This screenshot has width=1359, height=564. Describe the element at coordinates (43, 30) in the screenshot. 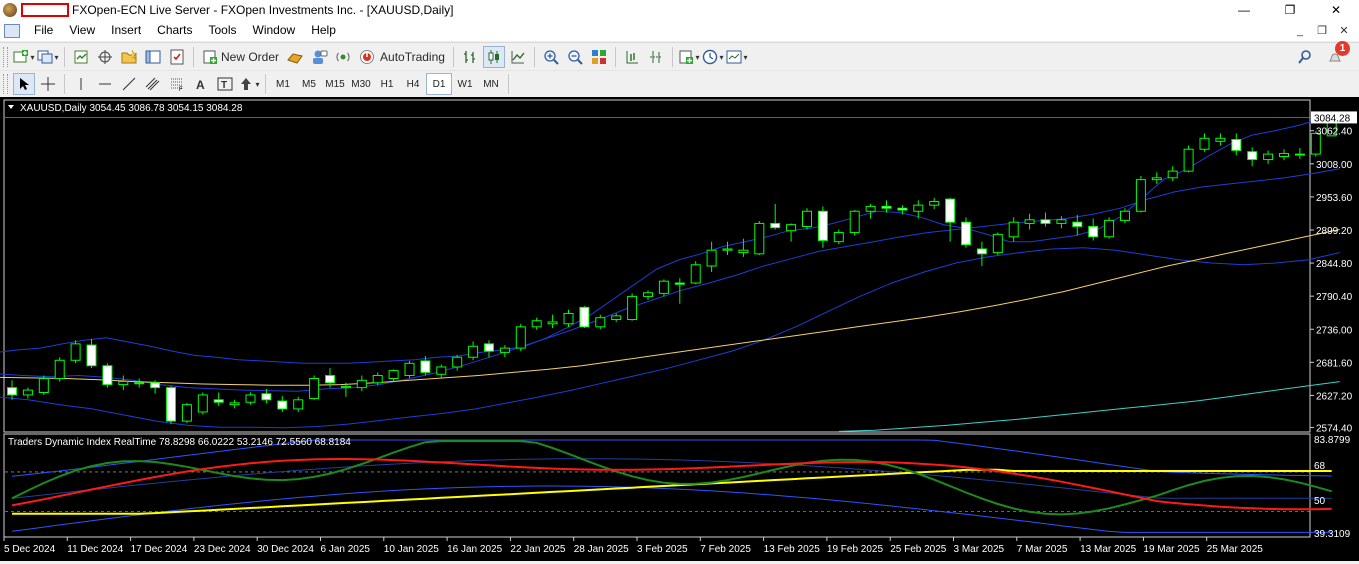

I see `menu-file: File` at that location.